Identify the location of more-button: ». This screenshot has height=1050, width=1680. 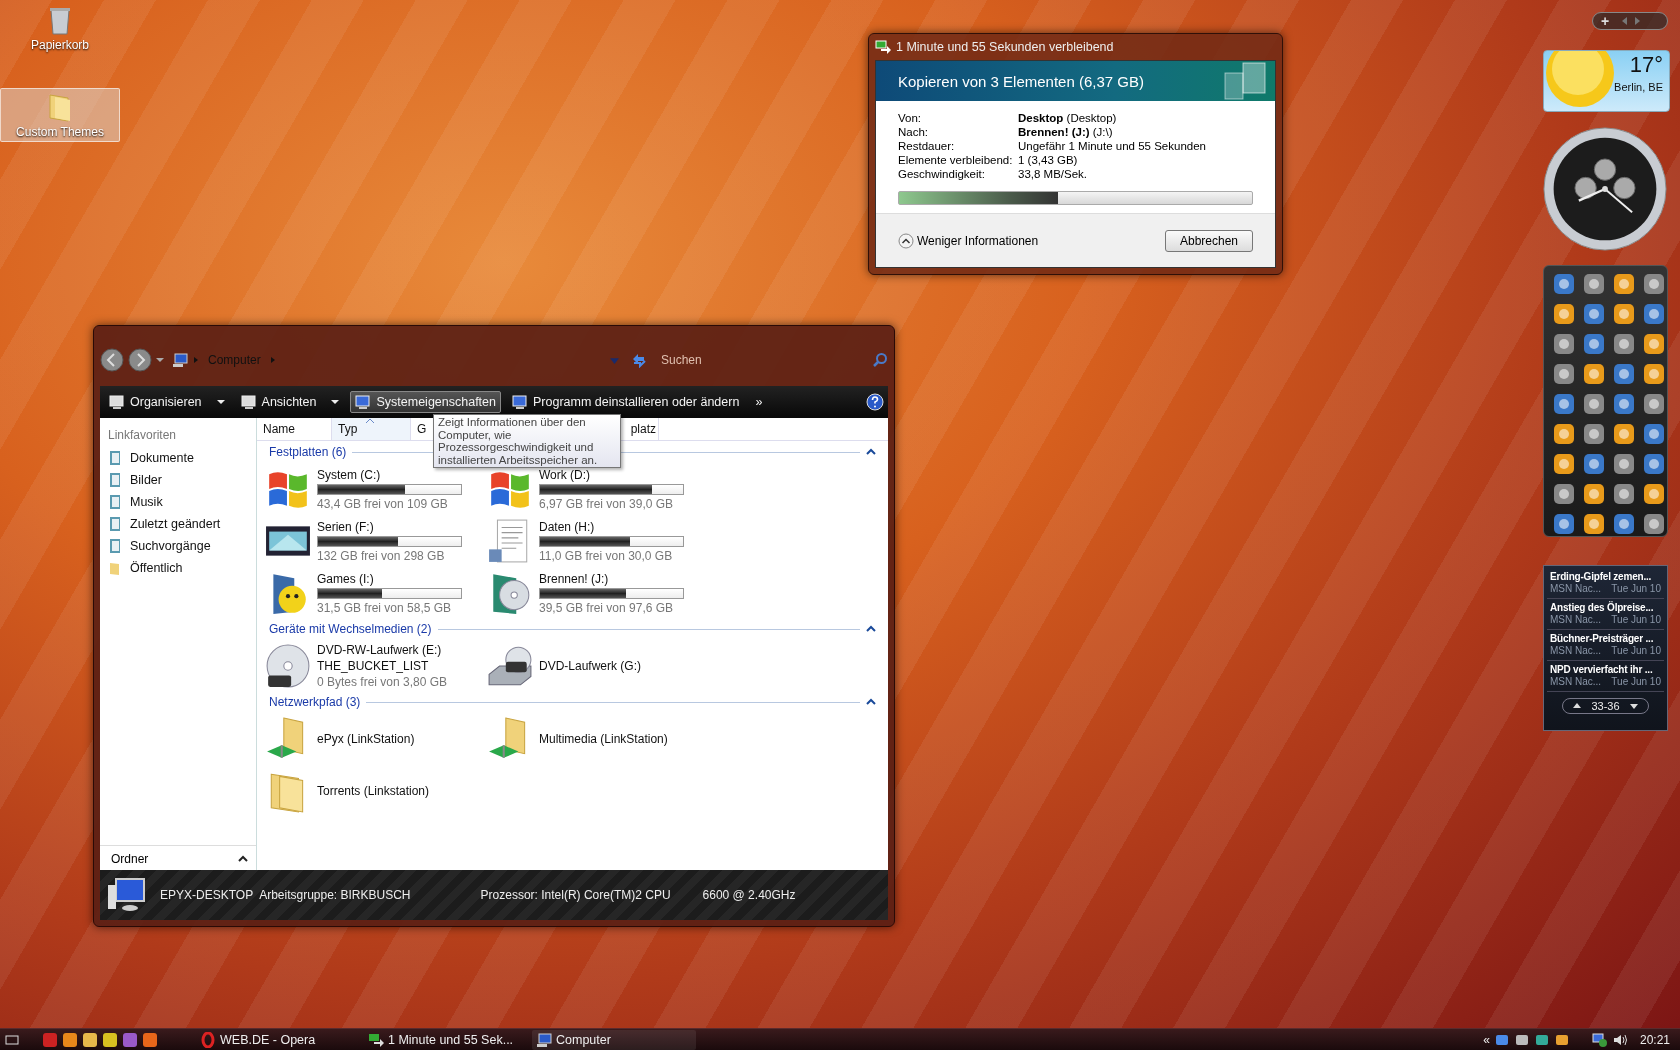
(759, 402).